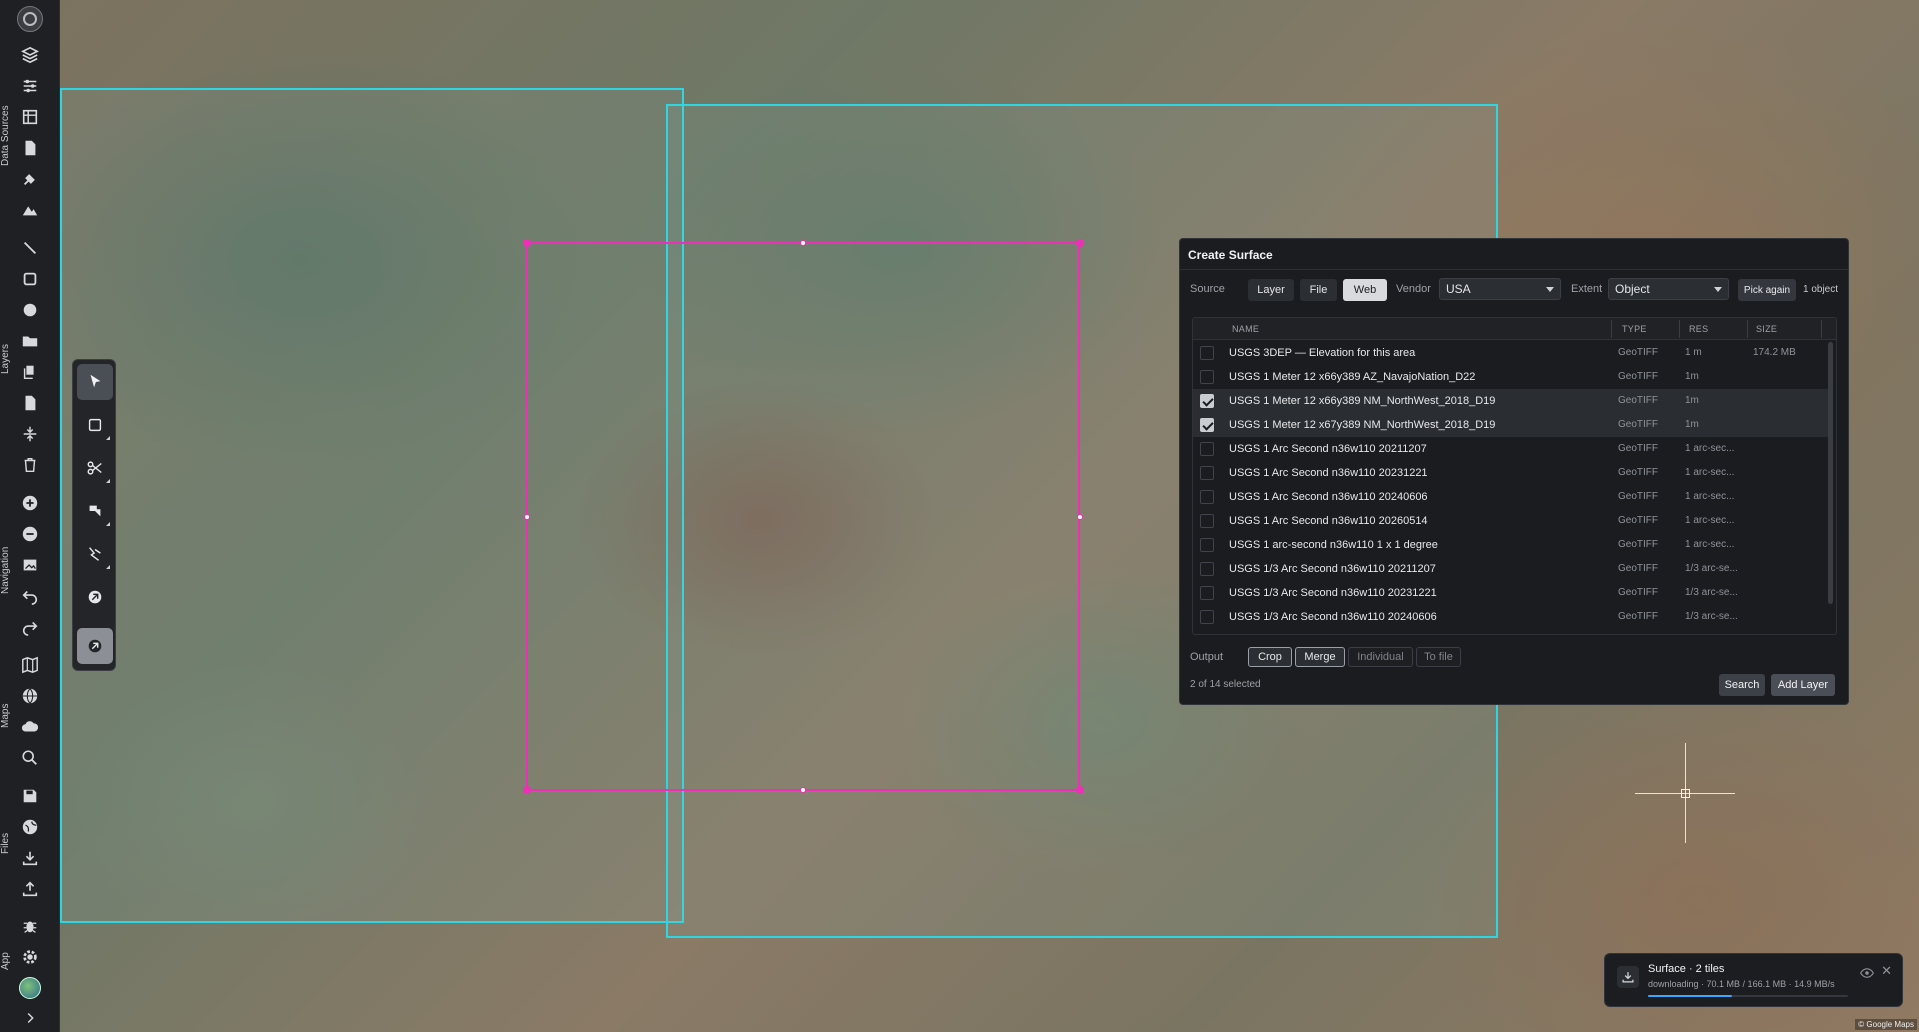  What do you see at coordinates (30, 465) in the screenshot?
I see `trash-icon` at bounding box center [30, 465].